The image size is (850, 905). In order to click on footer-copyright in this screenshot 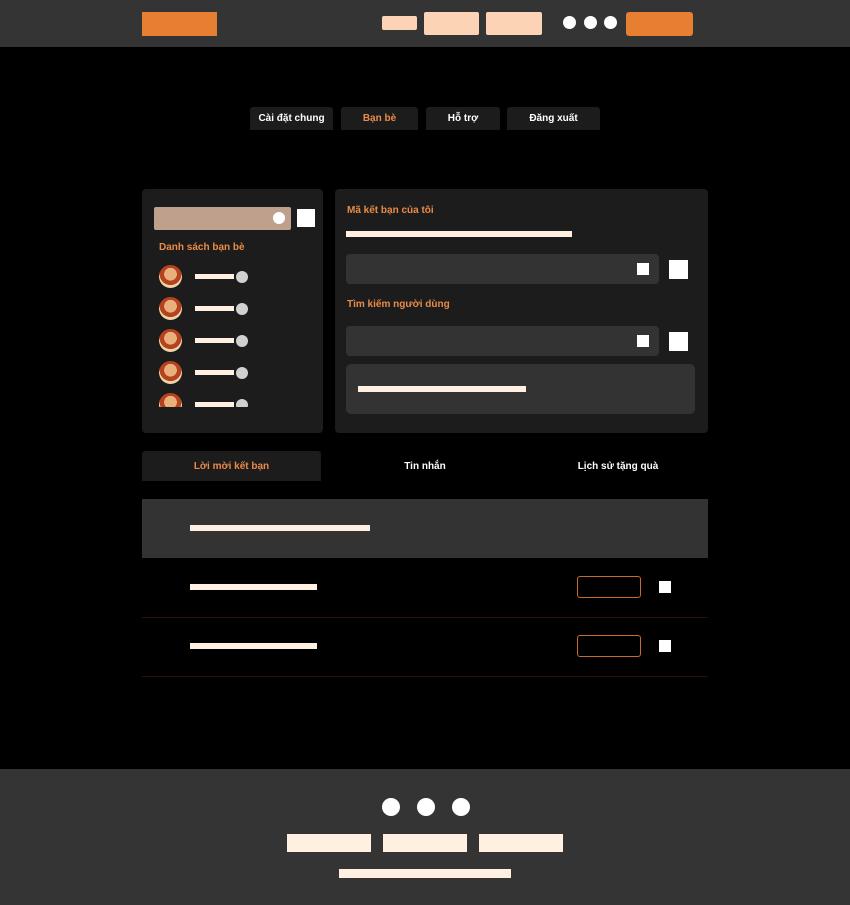, I will do `click(425, 873)`.